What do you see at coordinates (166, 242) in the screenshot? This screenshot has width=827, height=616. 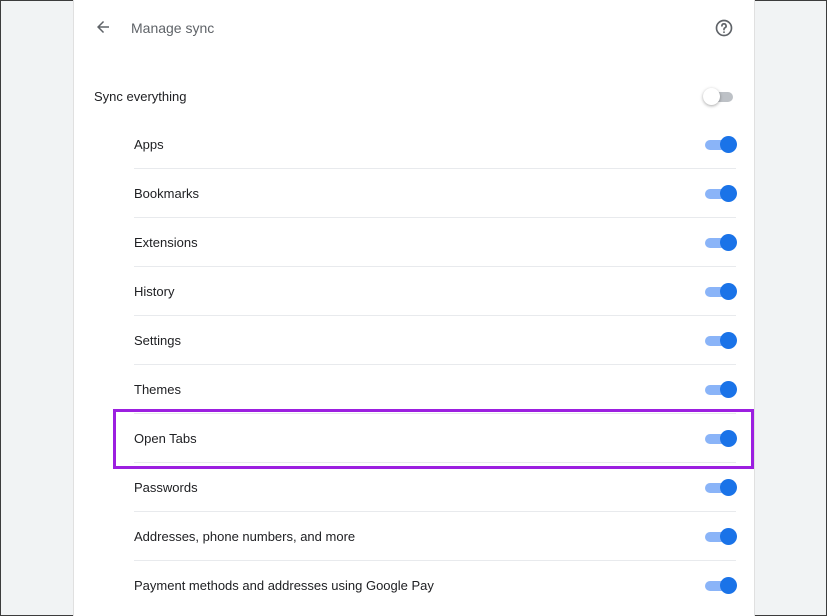 I see `sync-item-label: Extensions` at bounding box center [166, 242].